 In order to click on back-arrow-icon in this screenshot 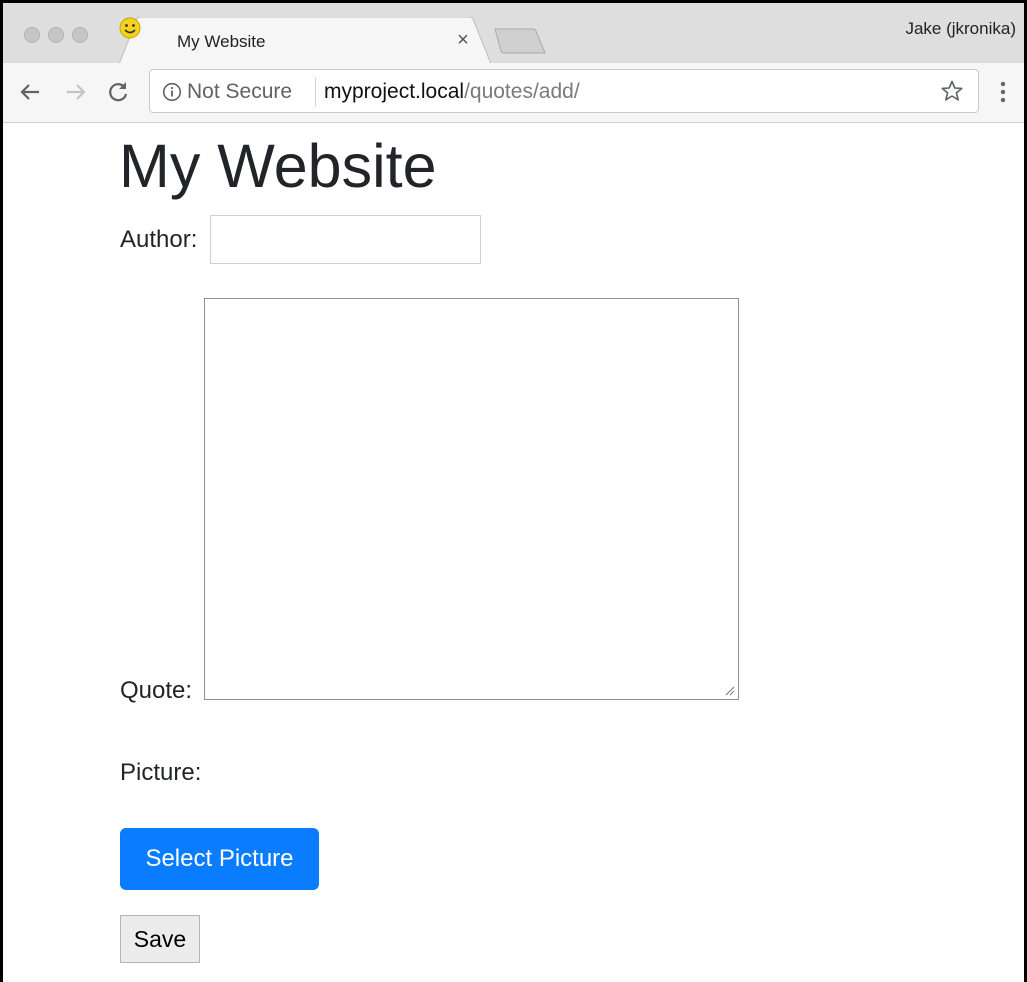, I will do `click(30, 92)`.